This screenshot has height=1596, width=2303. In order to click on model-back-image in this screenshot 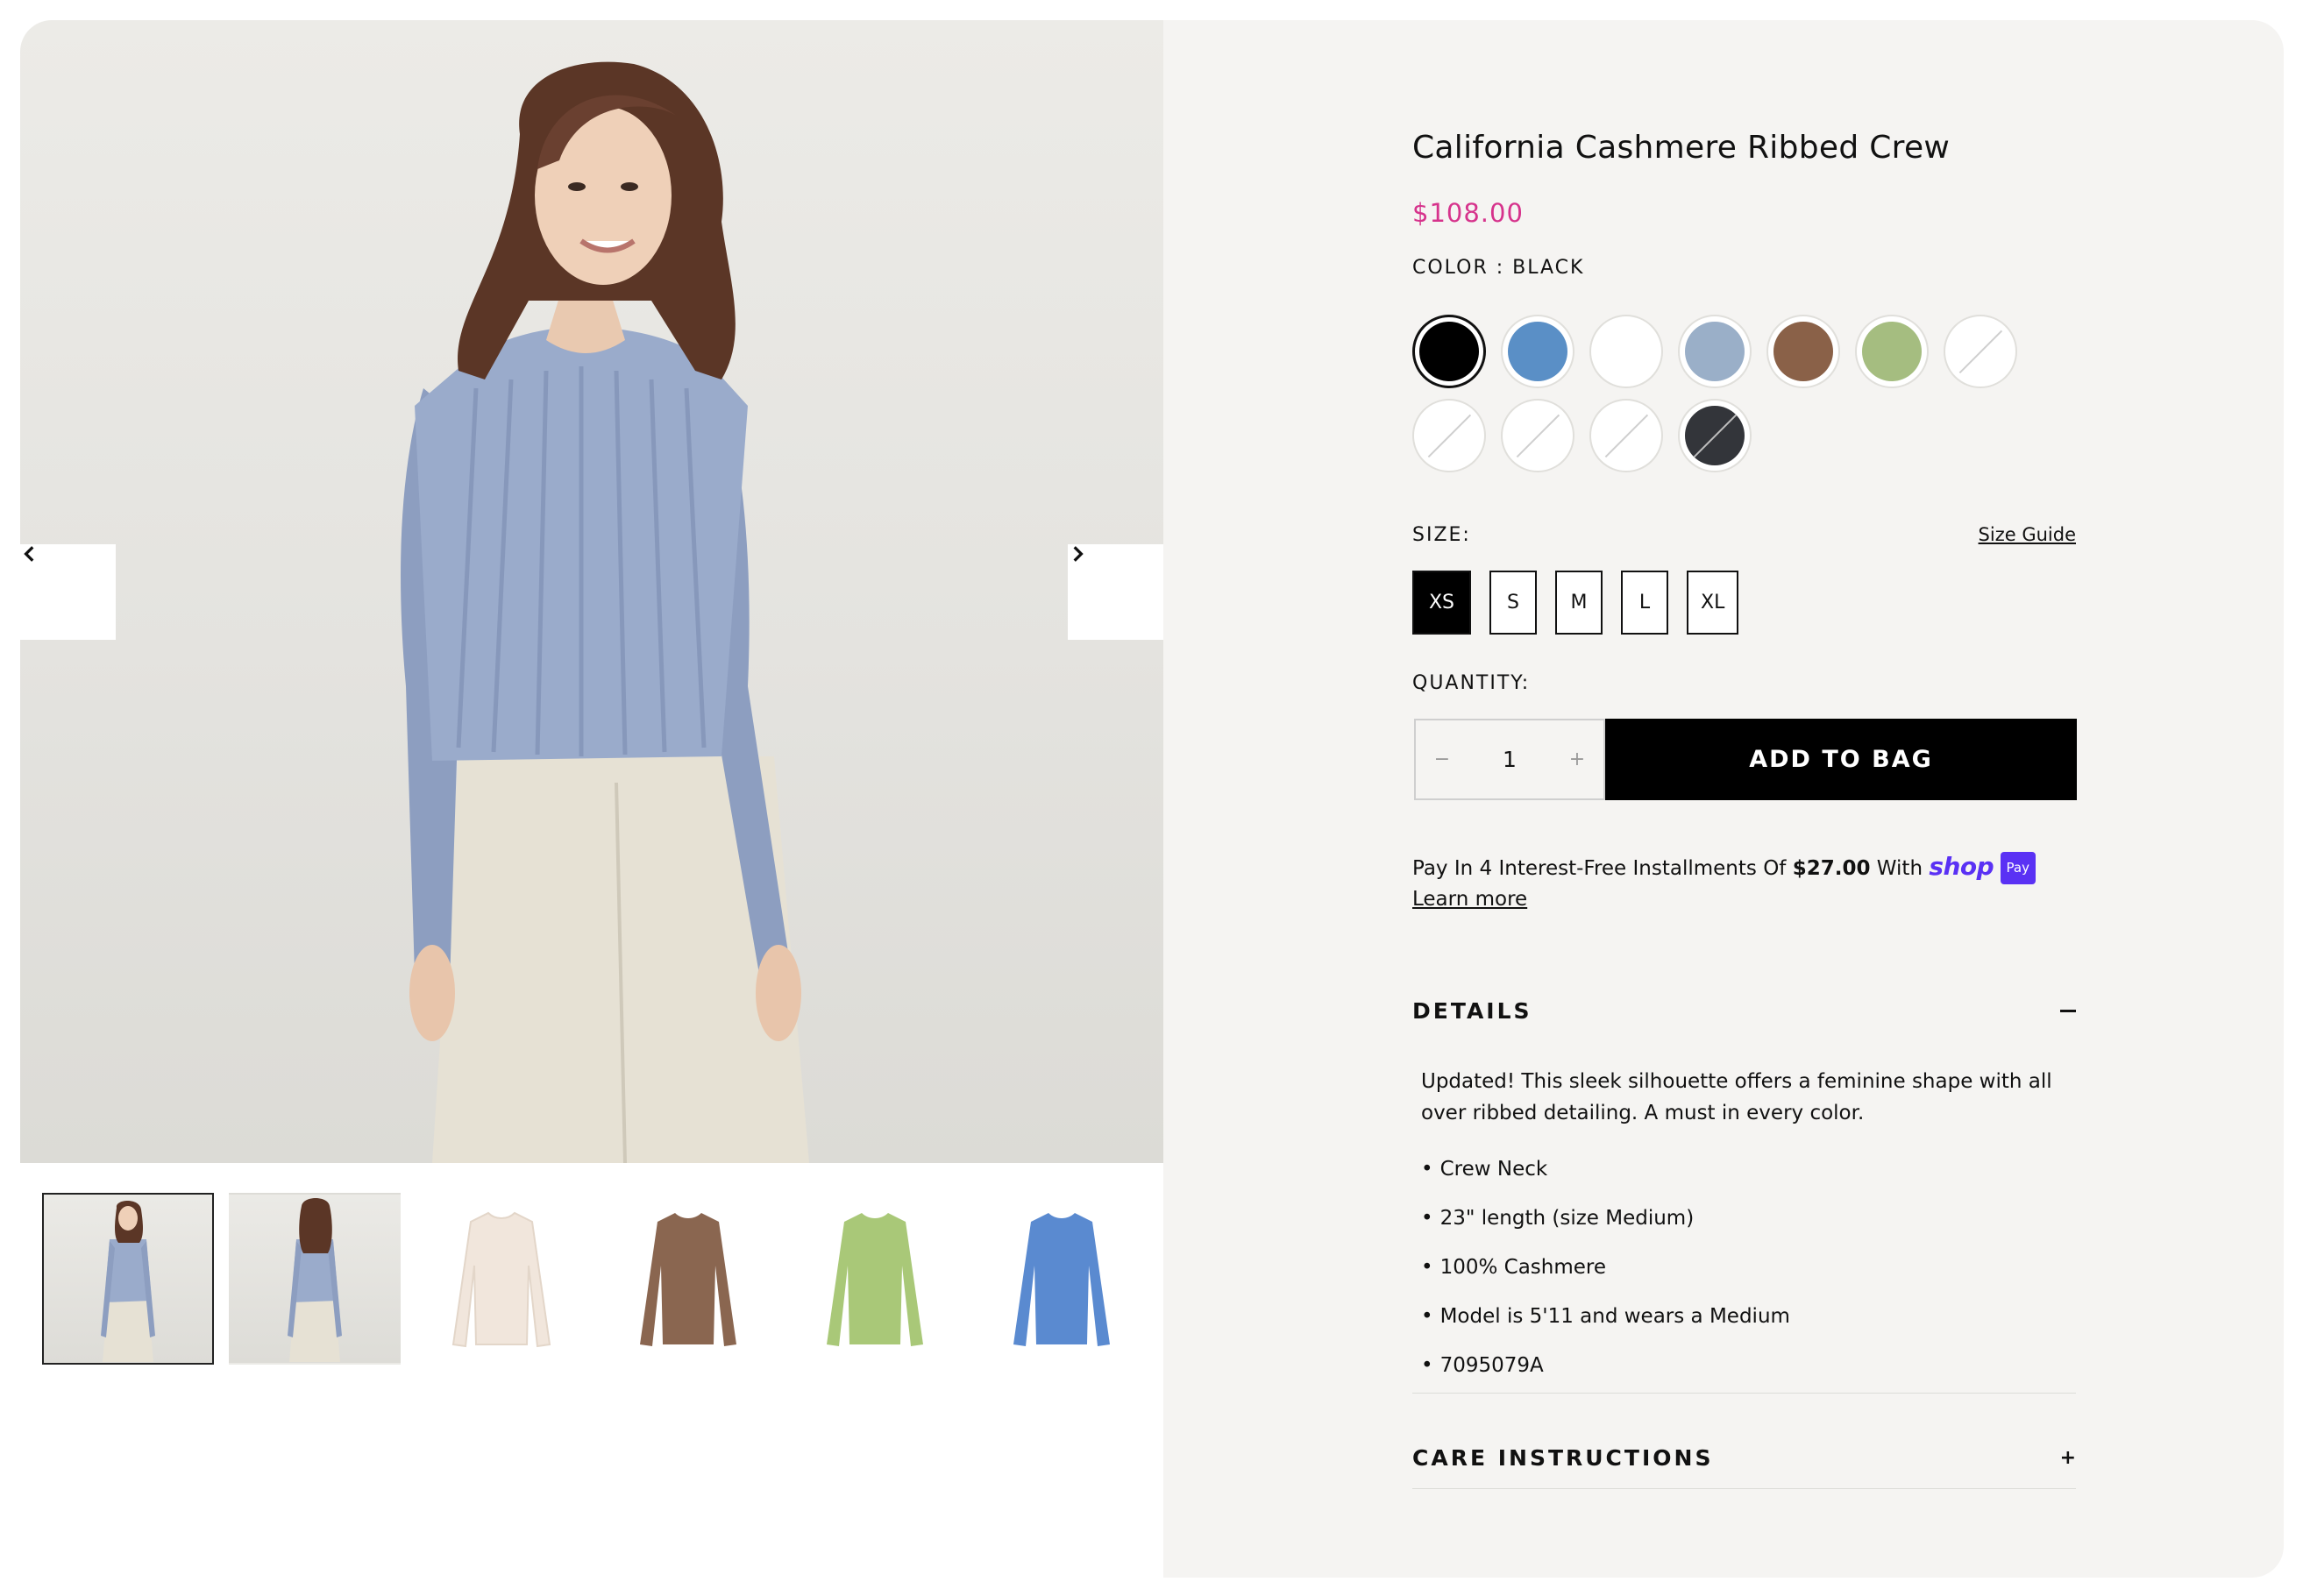, I will do `click(315, 1280)`.